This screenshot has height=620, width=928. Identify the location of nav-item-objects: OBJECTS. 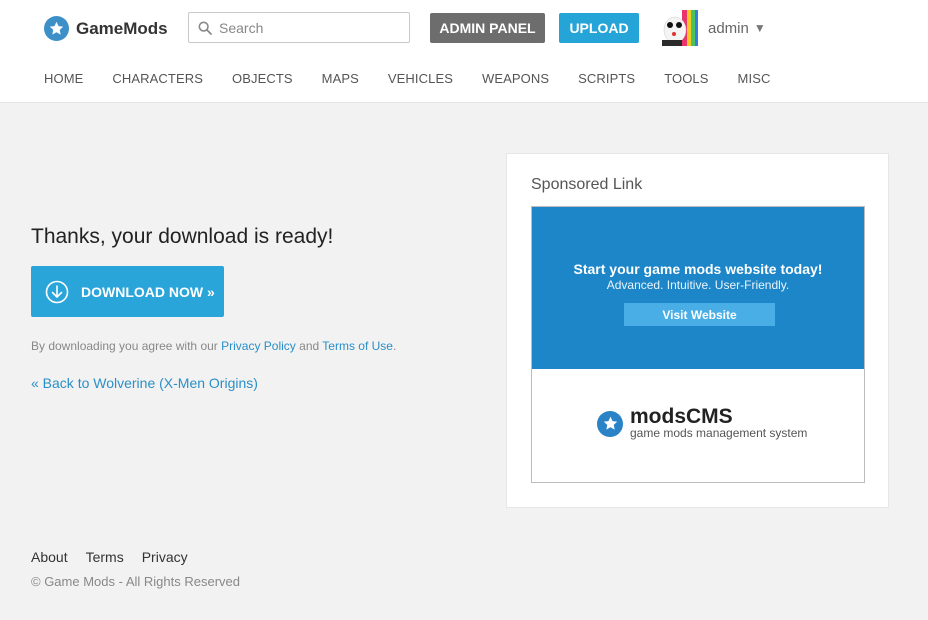
(262, 78).